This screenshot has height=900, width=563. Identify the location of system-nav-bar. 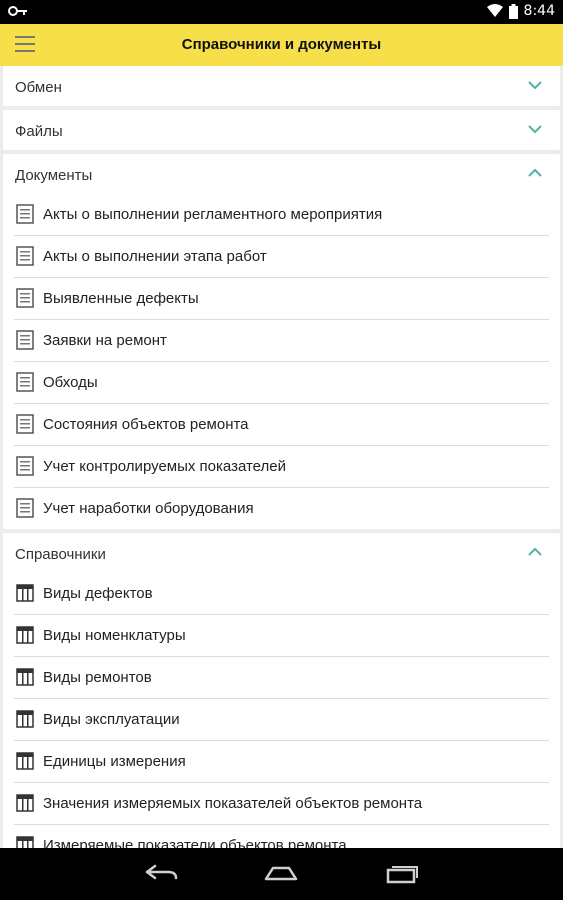
(281, 874).